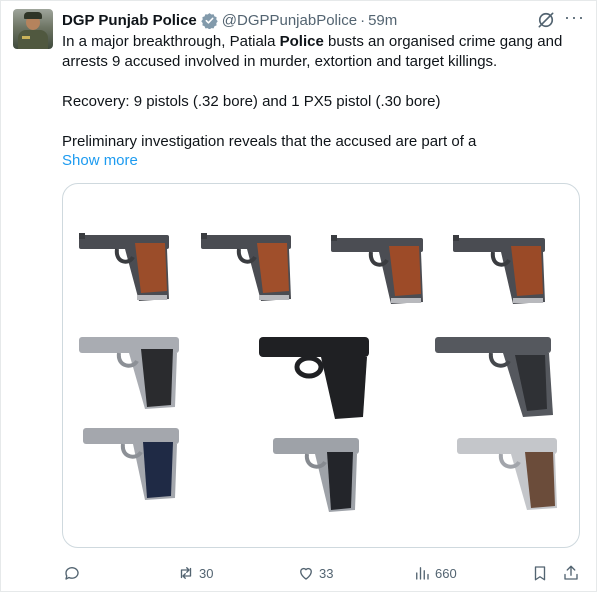 The image size is (597, 592). Describe the element at coordinates (443, 41) in the screenshot. I see `tweet-text-suffix: busts an organised crime gang and` at that location.